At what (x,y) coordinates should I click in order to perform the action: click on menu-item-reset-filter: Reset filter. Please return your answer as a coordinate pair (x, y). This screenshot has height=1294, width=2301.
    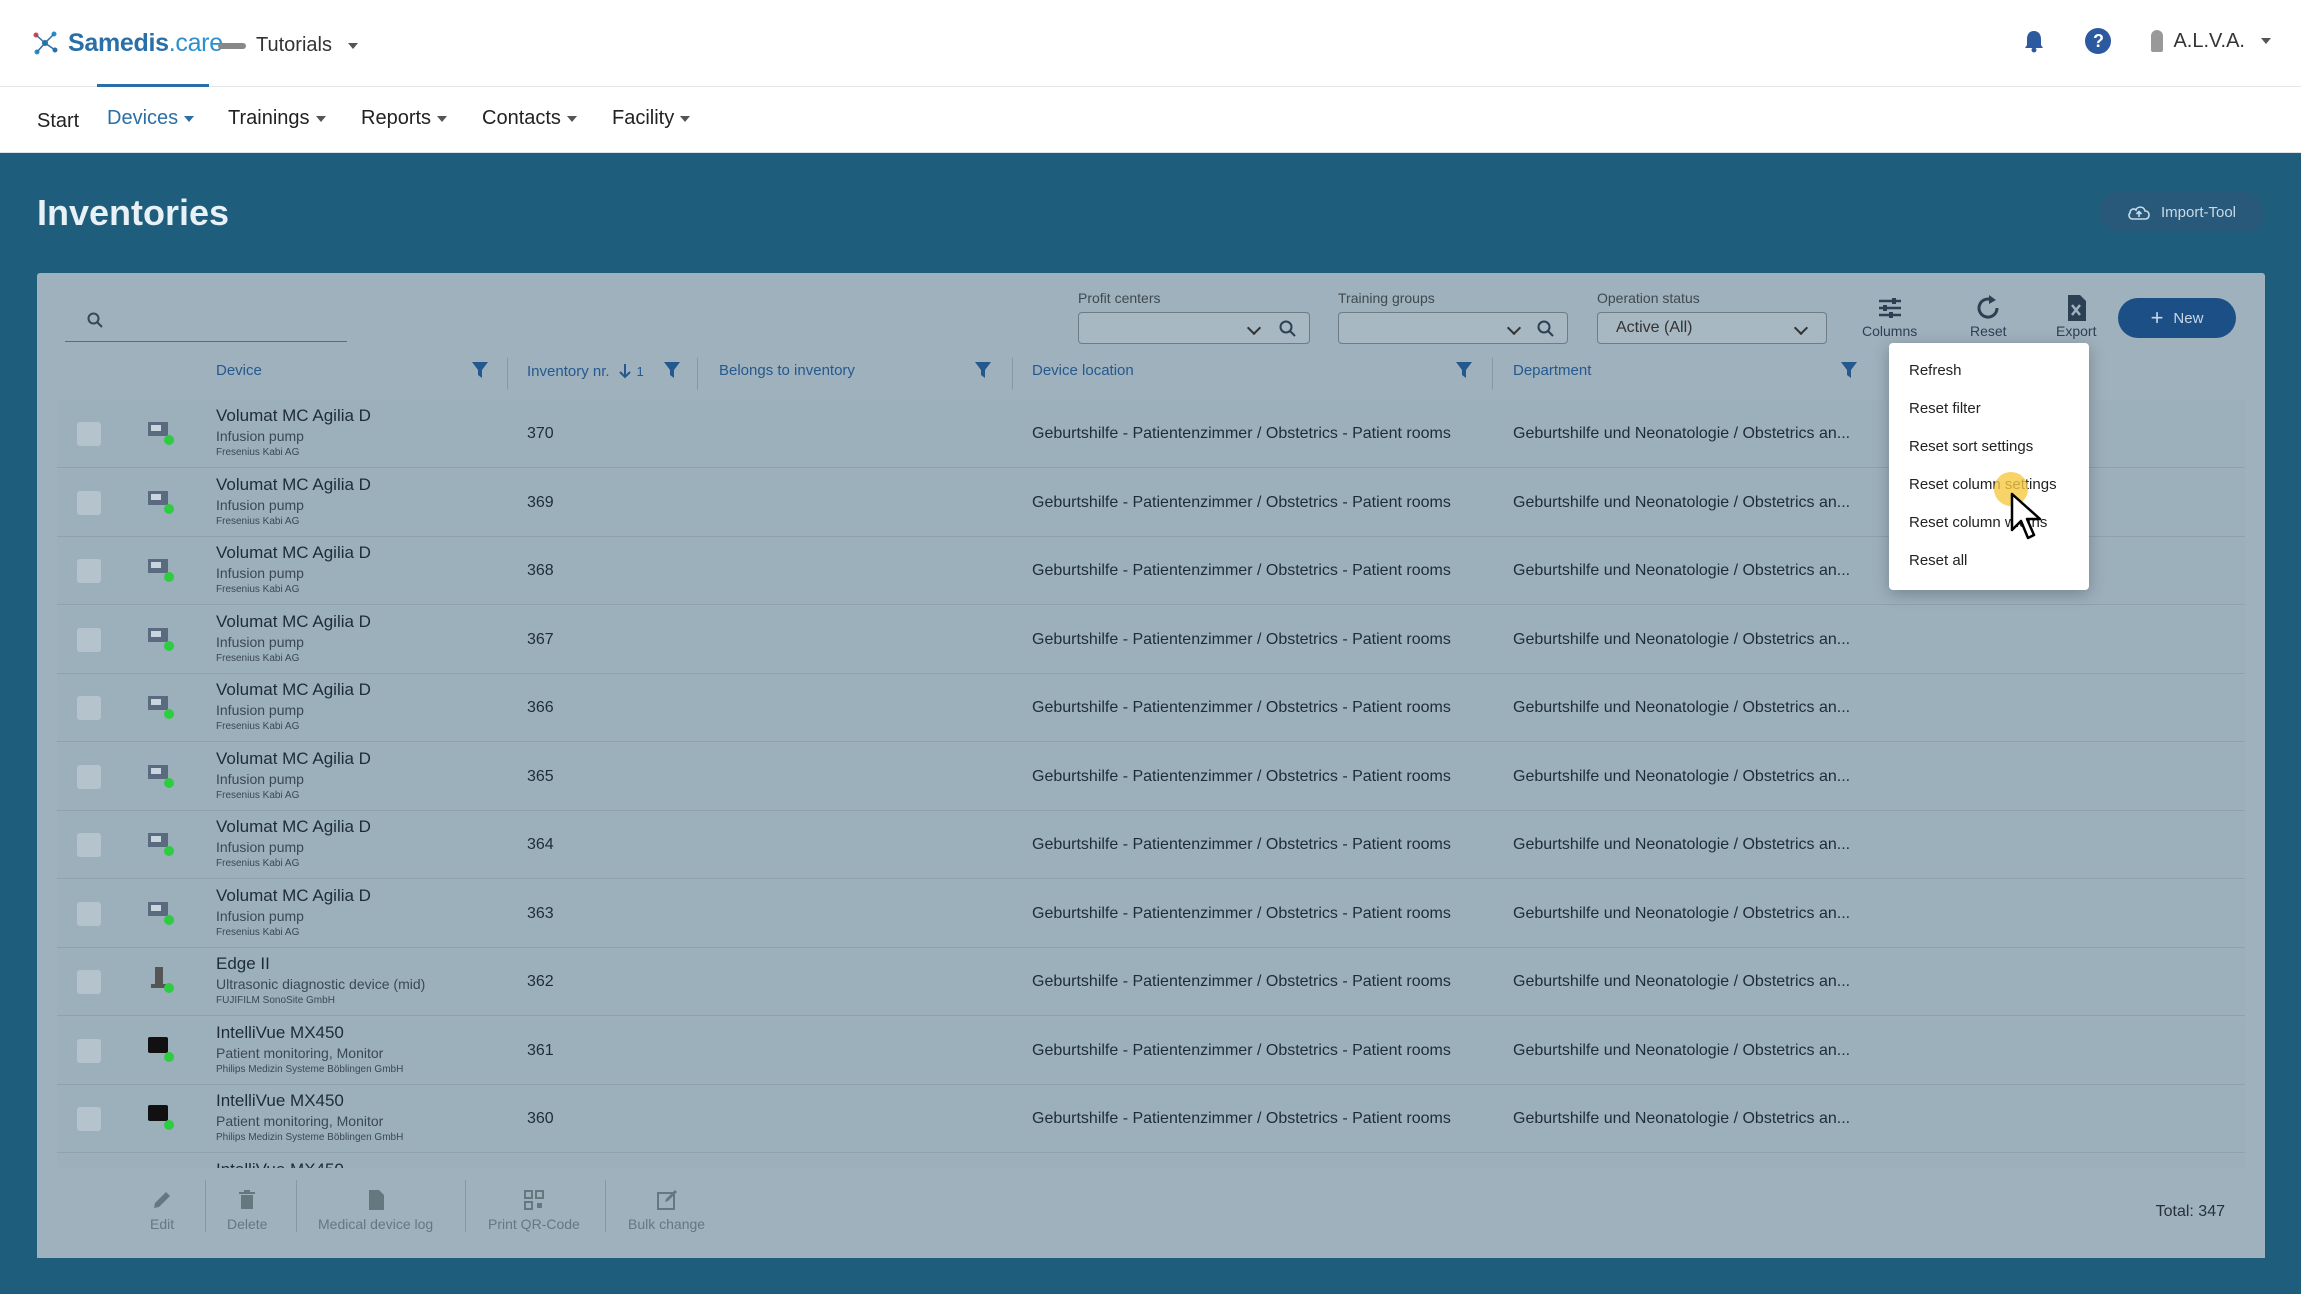
    Looking at the image, I should click on (1945, 408).